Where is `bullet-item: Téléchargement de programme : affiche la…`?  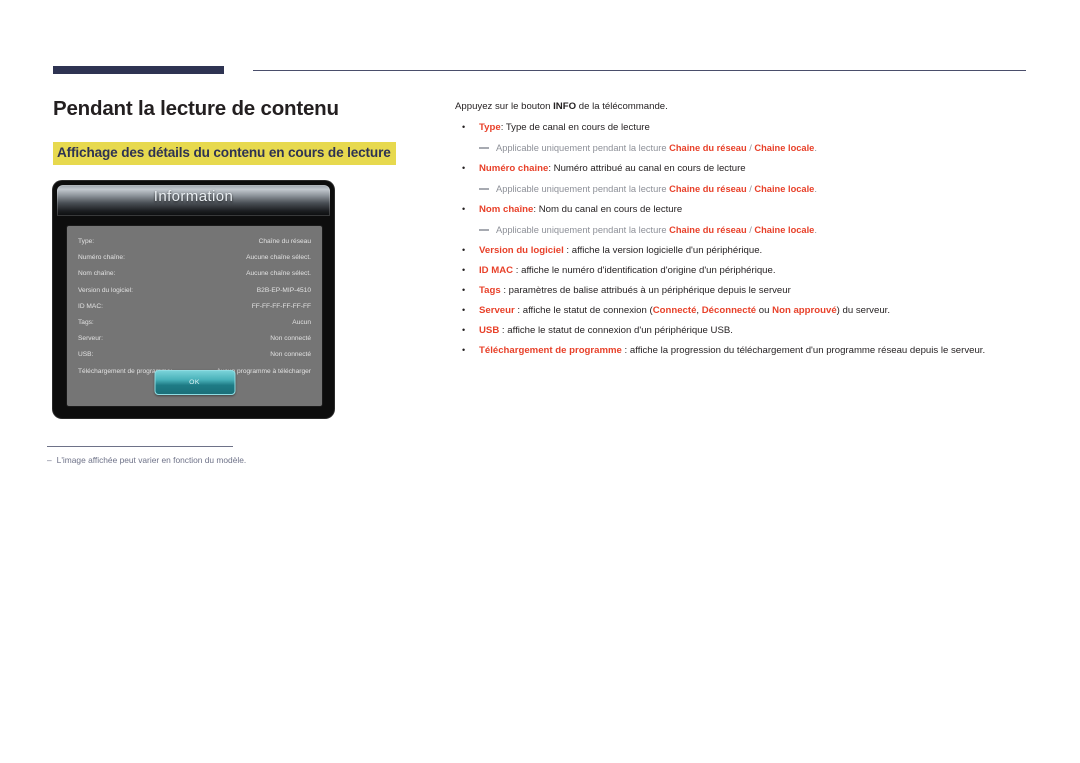 bullet-item: Téléchargement de programme : affiche la… is located at coordinates (742, 350).